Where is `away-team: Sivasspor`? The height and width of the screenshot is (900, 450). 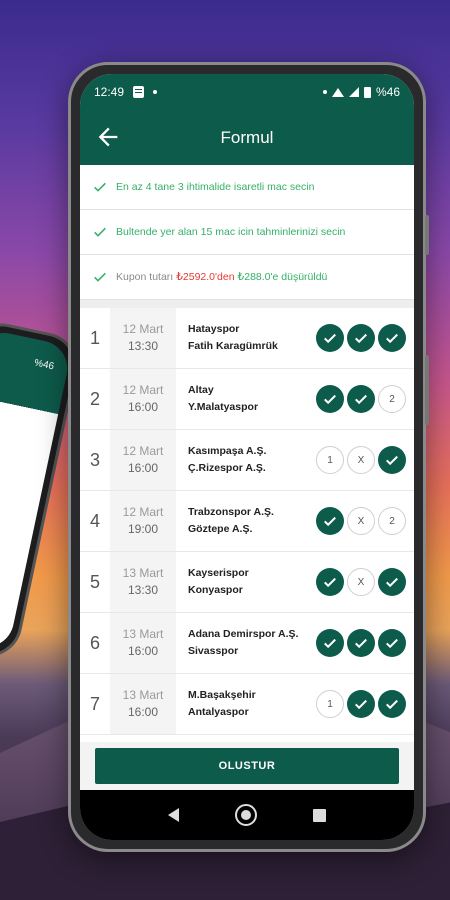 away-team: Sivasspor is located at coordinates (213, 651).